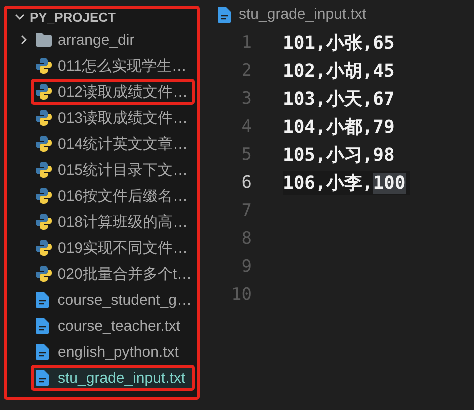 This screenshot has height=410, width=474. What do you see at coordinates (246, 183) in the screenshot?
I see `line-number: 6` at bounding box center [246, 183].